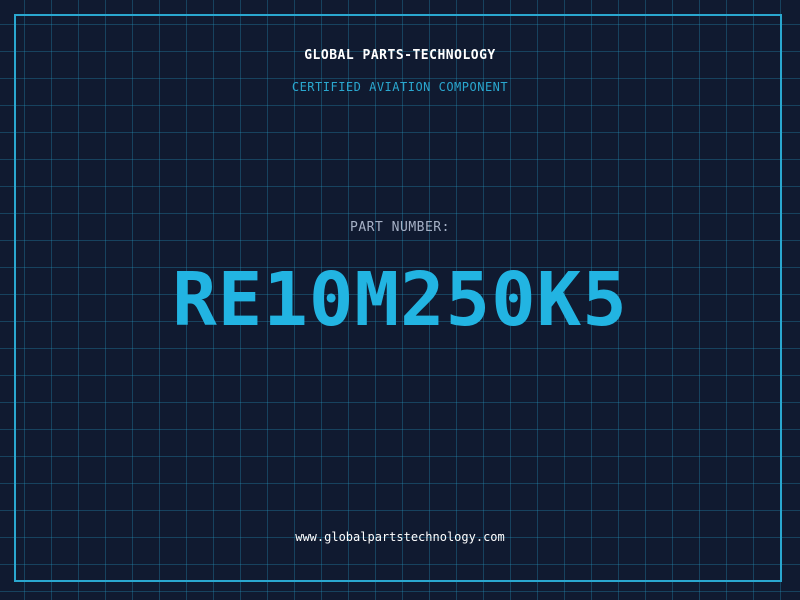 The image size is (800, 600). Describe the element at coordinates (400, 87) in the screenshot. I see `certification-subtitle: CERTIFIED AVIATION COMPONENT` at that location.